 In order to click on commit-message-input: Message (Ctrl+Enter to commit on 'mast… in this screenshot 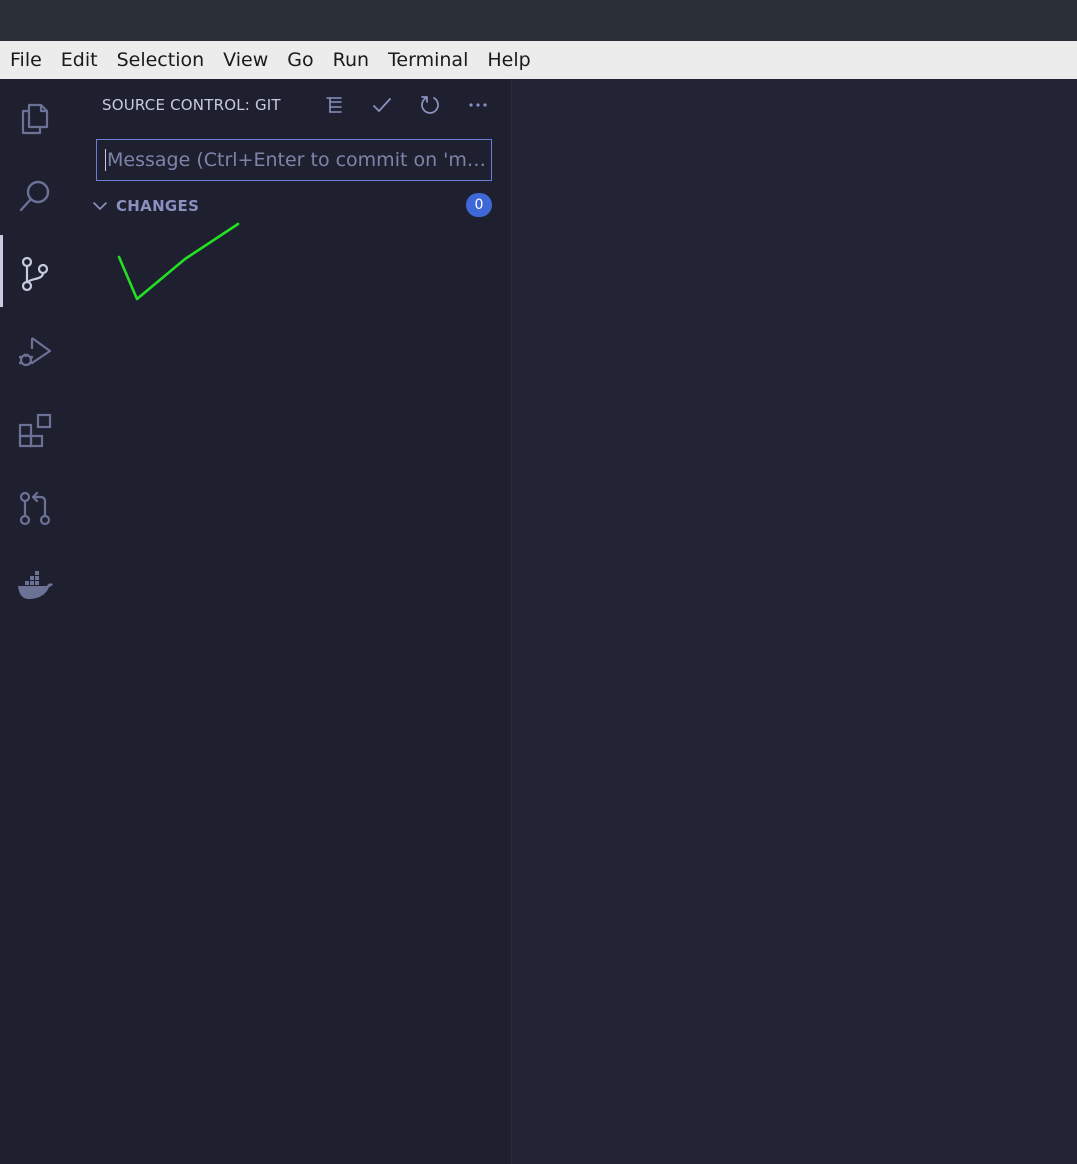, I will do `click(294, 160)`.